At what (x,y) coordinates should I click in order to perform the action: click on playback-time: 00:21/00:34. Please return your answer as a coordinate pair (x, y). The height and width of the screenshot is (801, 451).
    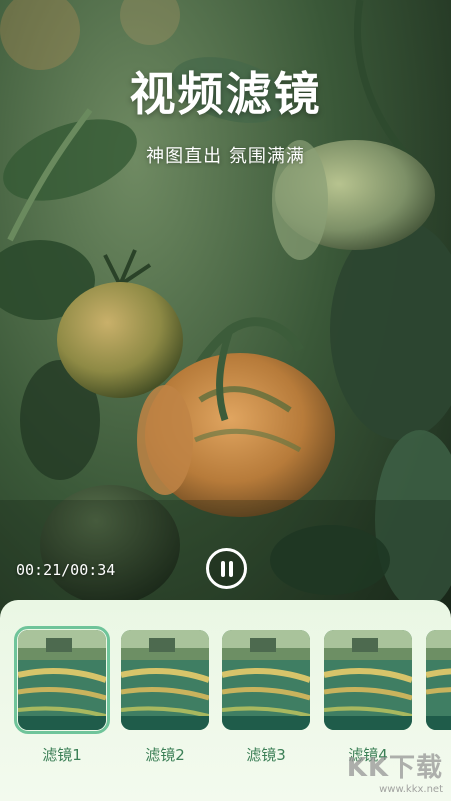
    Looking at the image, I should click on (66, 570).